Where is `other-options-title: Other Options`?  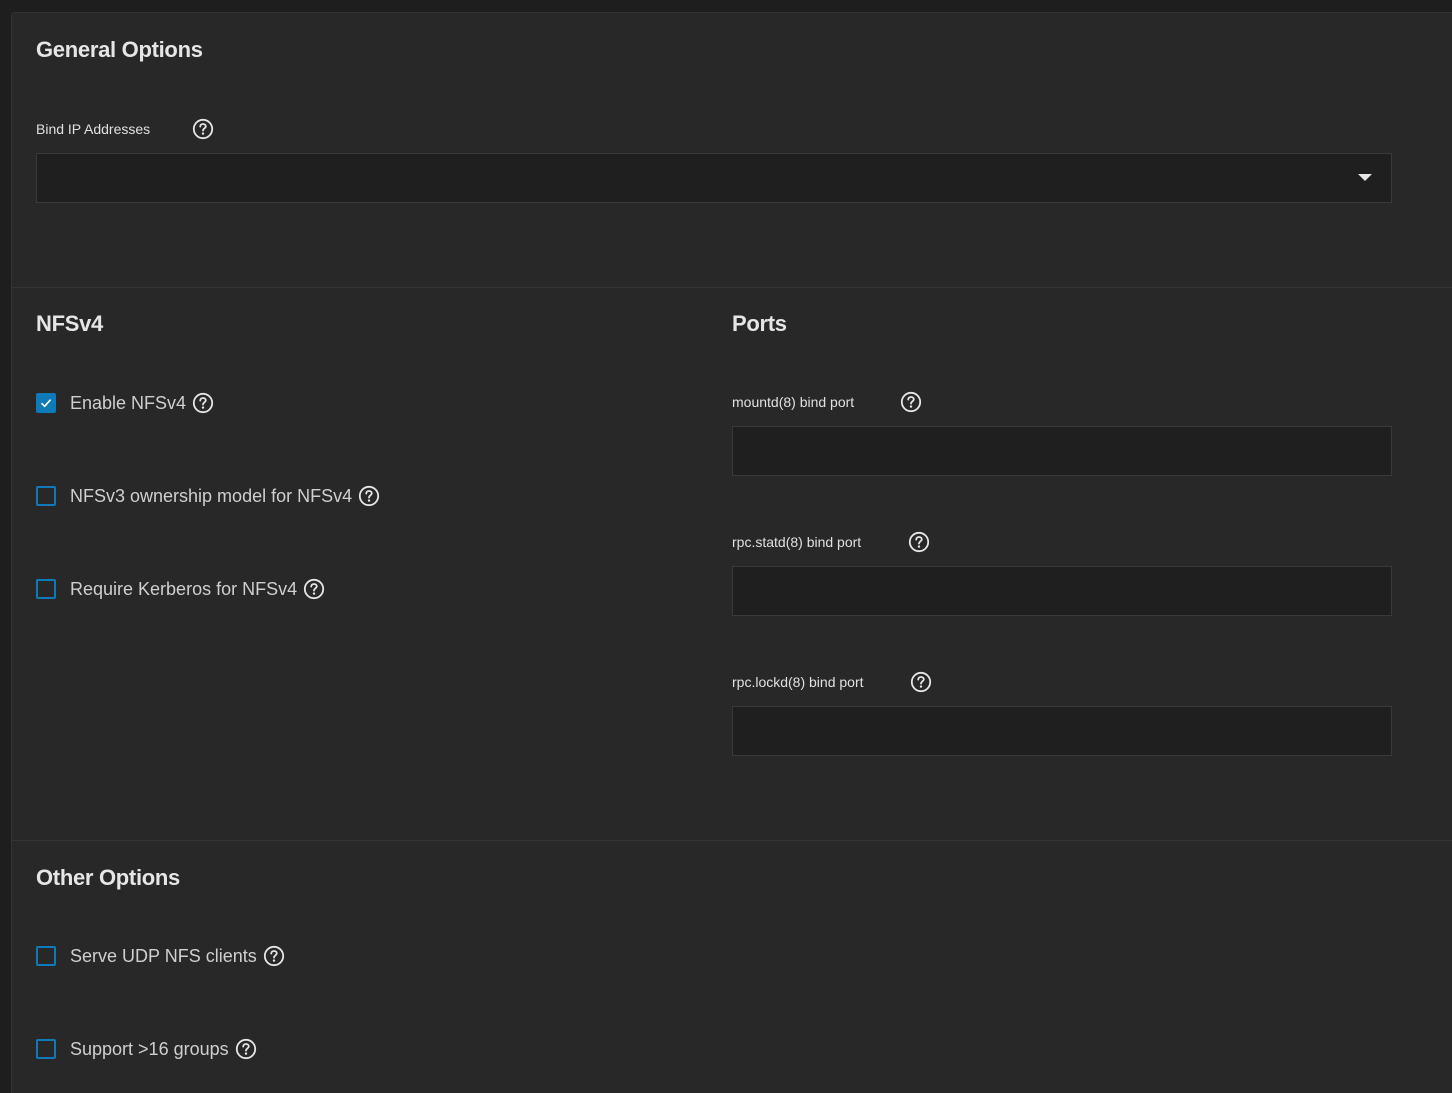 other-options-title: Other Options is located at coordinates (108, 877).